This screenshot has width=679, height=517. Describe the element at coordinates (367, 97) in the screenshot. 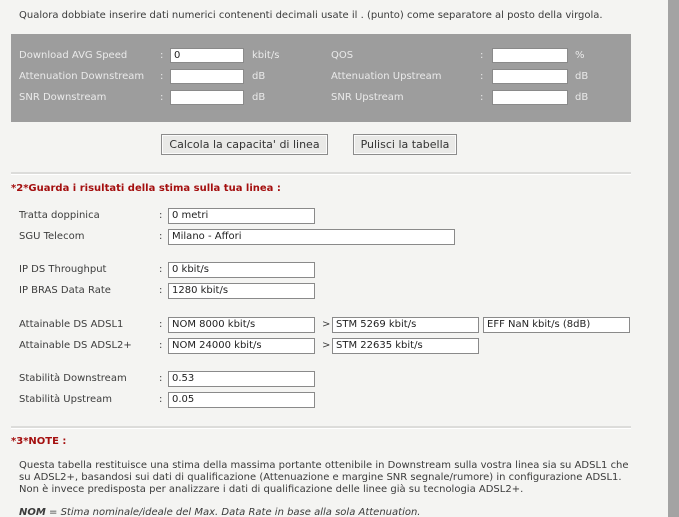

I see `snr-up-label: SNR Upstream` at that location.